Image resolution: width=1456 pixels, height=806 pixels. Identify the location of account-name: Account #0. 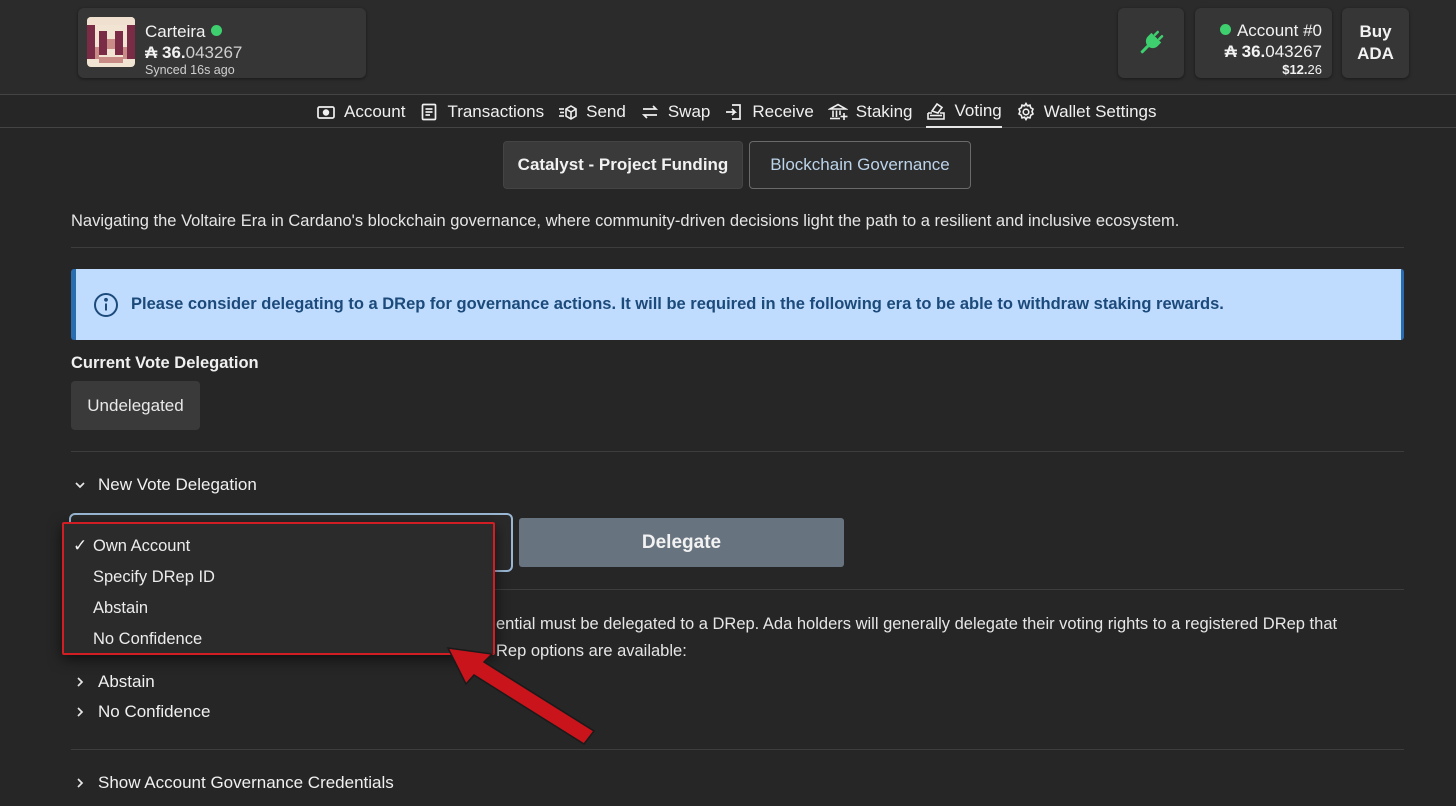
(1270, 31).